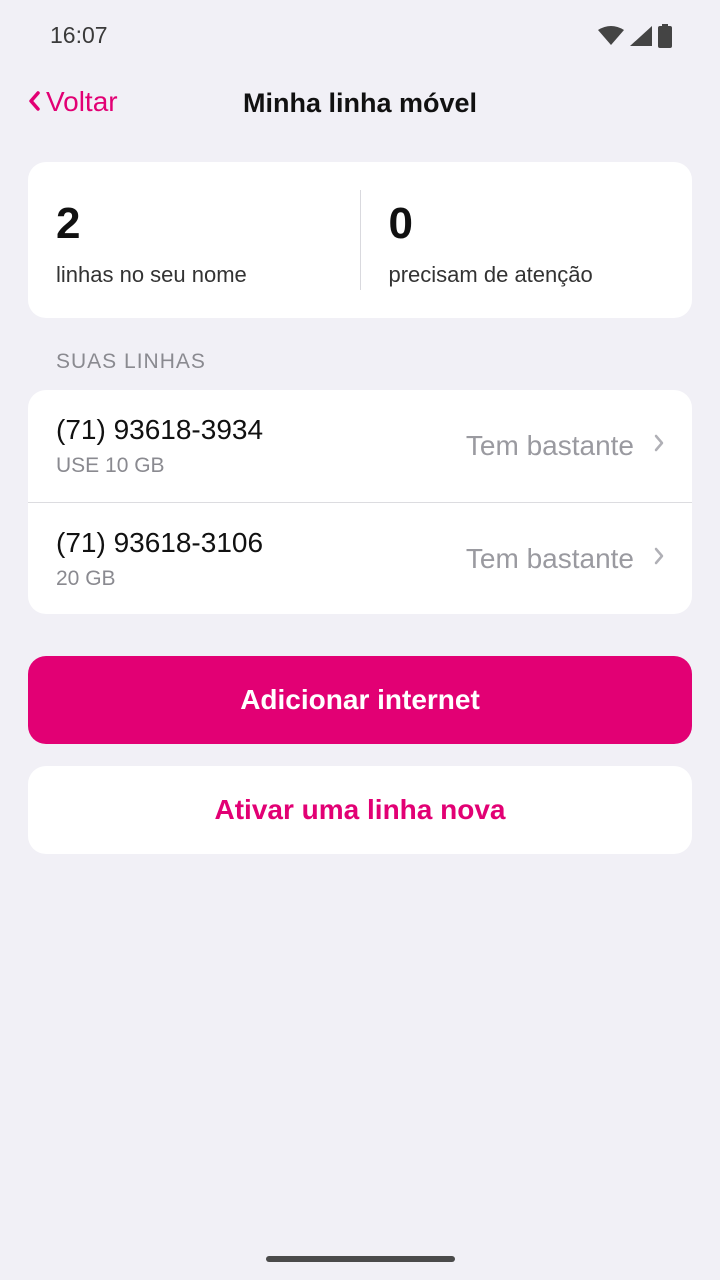 The image size is (720, 1280). Describe the element at coordinates (360, 1259) in the screenshot. I see `home-indicator` at that location.